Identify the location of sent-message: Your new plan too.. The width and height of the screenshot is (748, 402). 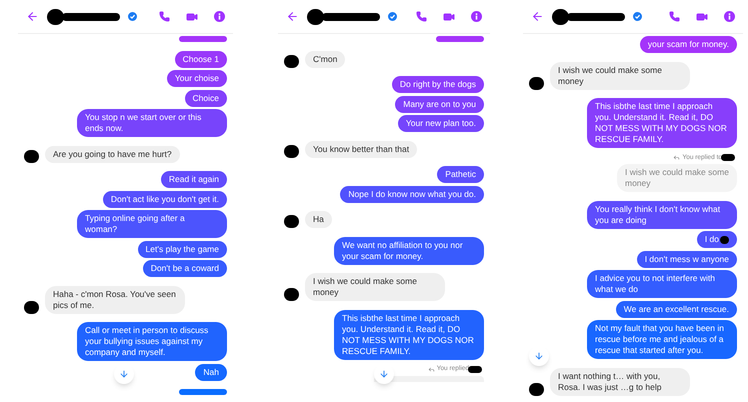
(441, 123).